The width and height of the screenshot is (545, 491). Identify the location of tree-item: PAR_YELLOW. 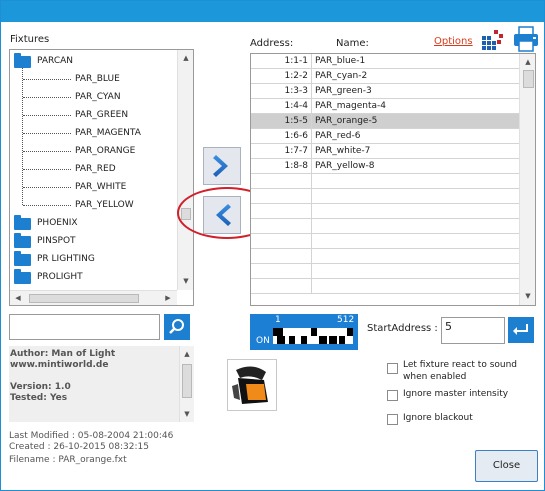
(92, 205).